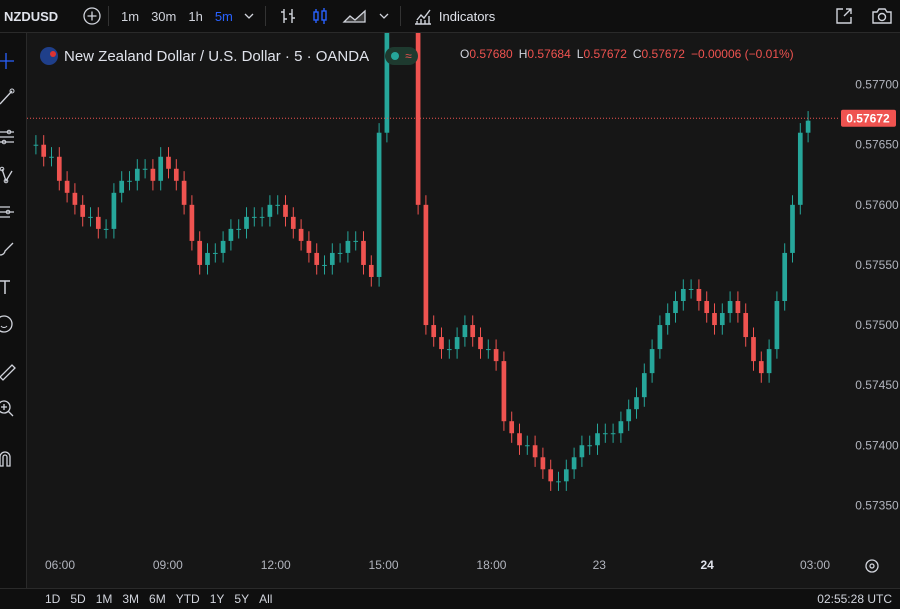 The image size is (900, 609). Describe the element at coordinates (844, 16) in the screenshot. I see `snapshot-share-icon` at that location.